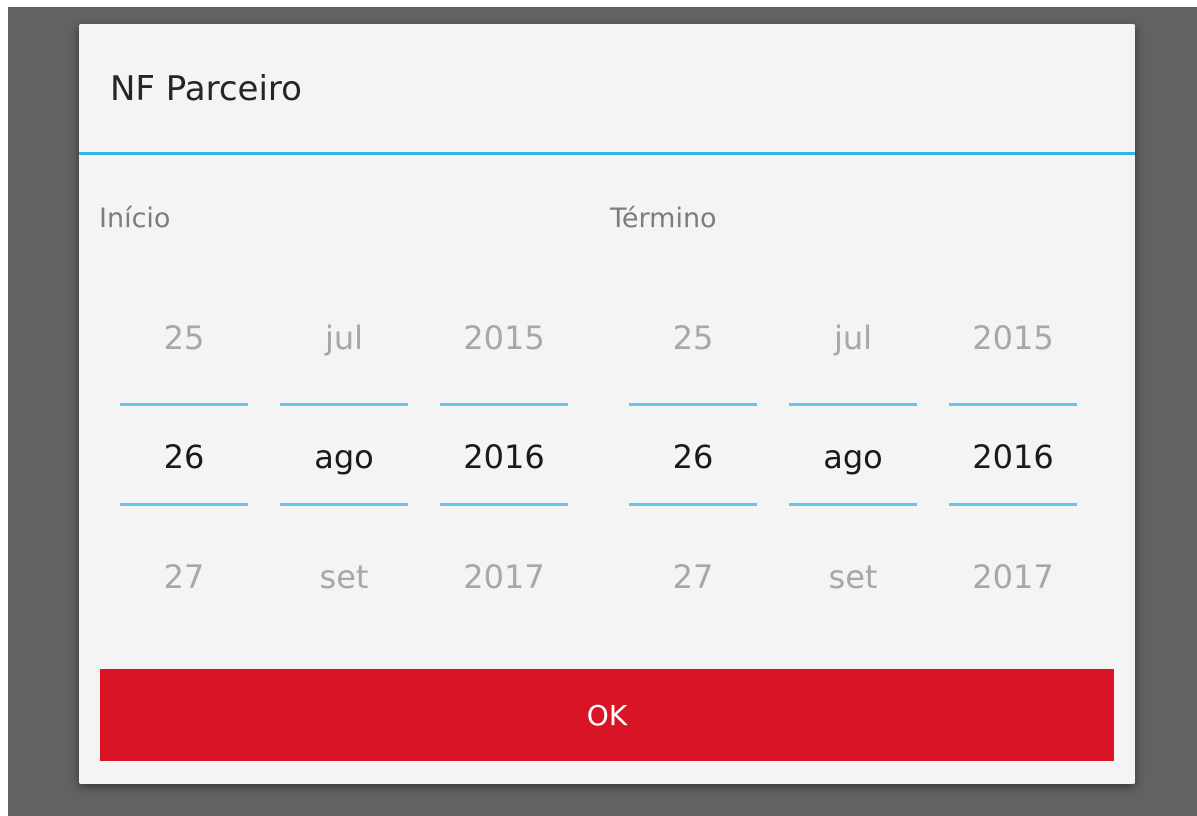  Describe the element at coordinates (693, 577) in the screenshot. I see `end-day-next: 27` at that location.